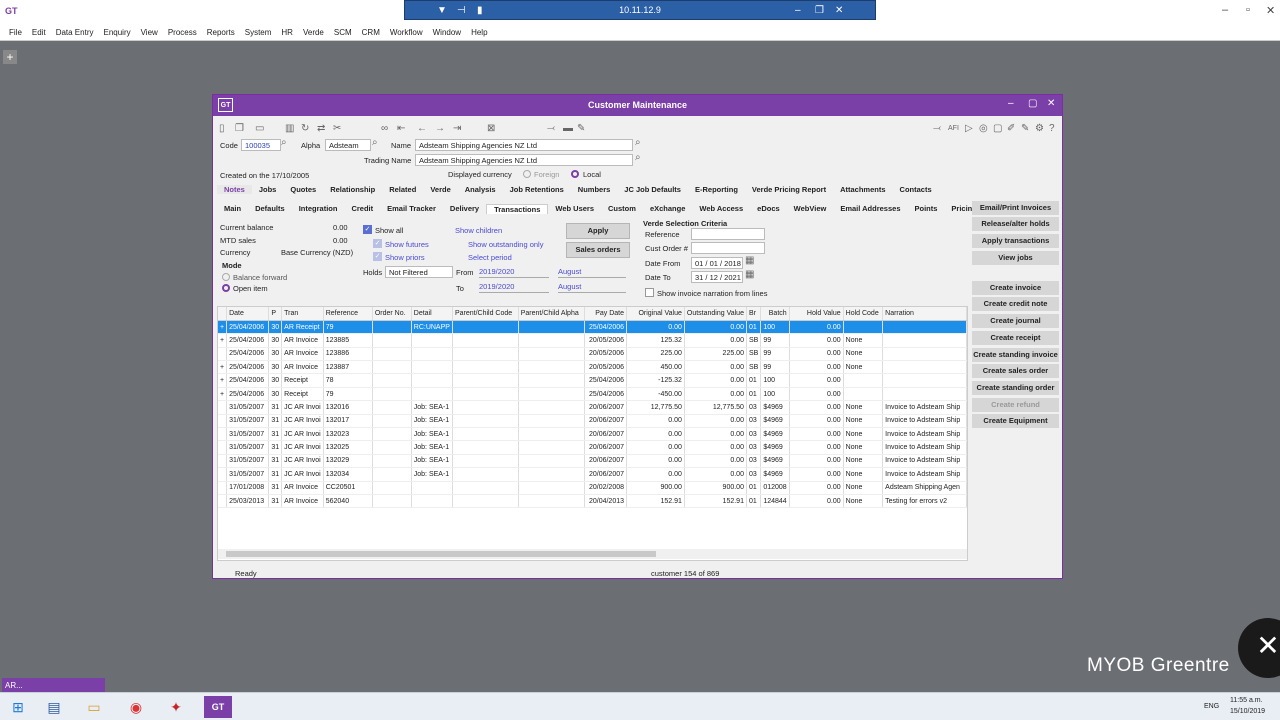 The width and height of the screenshot is (1280, 720). I want to click on first-icon: ⇤, so click(401, 128).